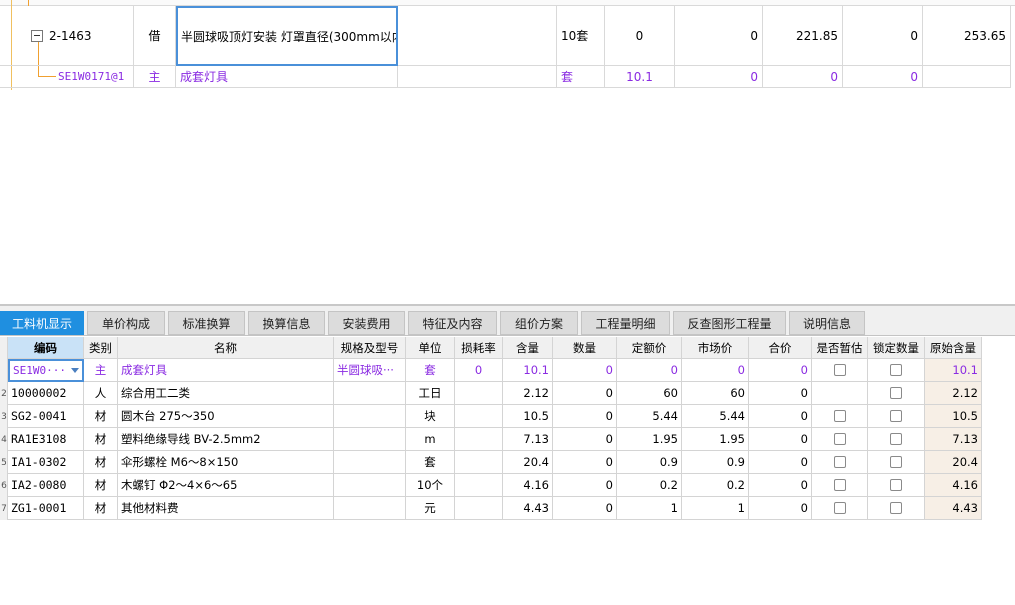 The image size is (1015, 605). I want to click on header-content: 含量, so click(528, 348).